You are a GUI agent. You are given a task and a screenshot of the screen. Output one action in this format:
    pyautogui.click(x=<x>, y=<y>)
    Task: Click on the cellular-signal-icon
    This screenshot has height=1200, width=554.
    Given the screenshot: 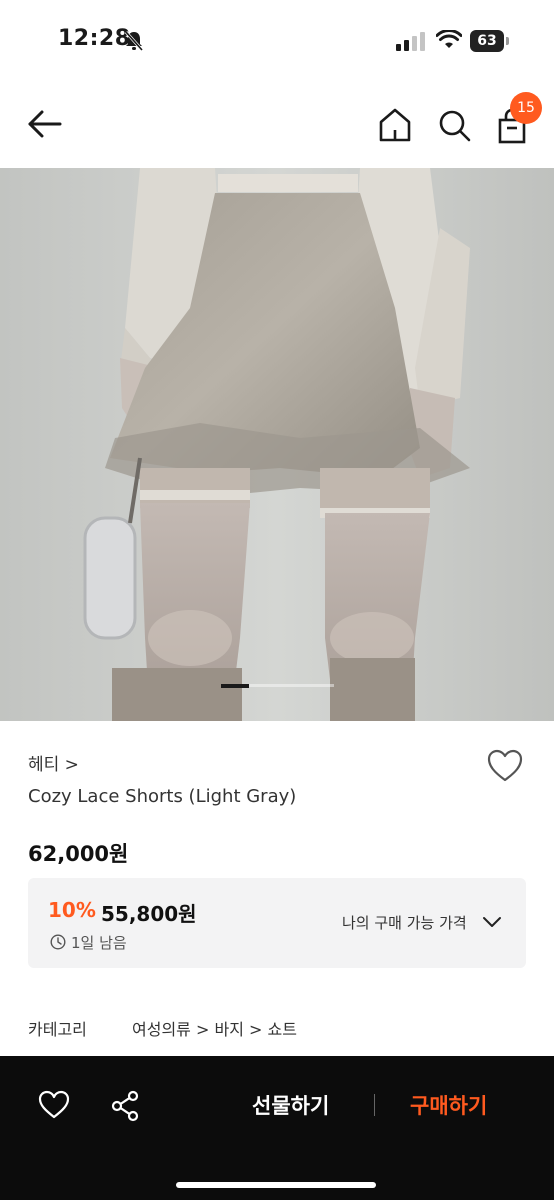 What is the action you would take?
    pyautogui.click(x=410, y=41)
    